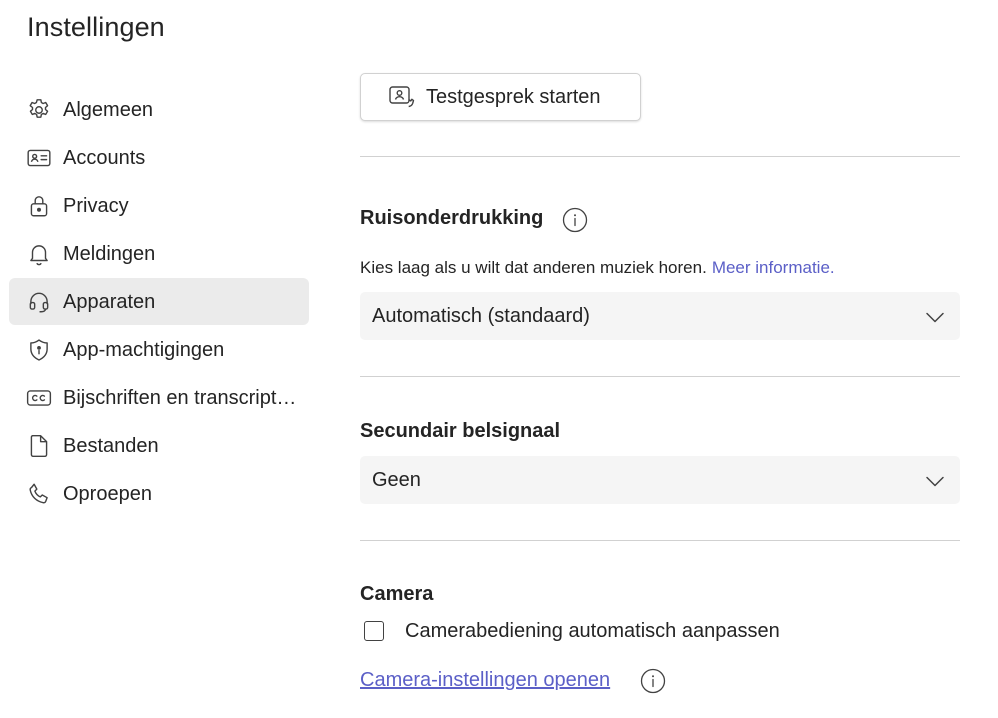 This screenshot has width=998, height=718. Describe the element at coordinates (396, 480) in the screenshot. I see `selected-value: Geen` at that location.